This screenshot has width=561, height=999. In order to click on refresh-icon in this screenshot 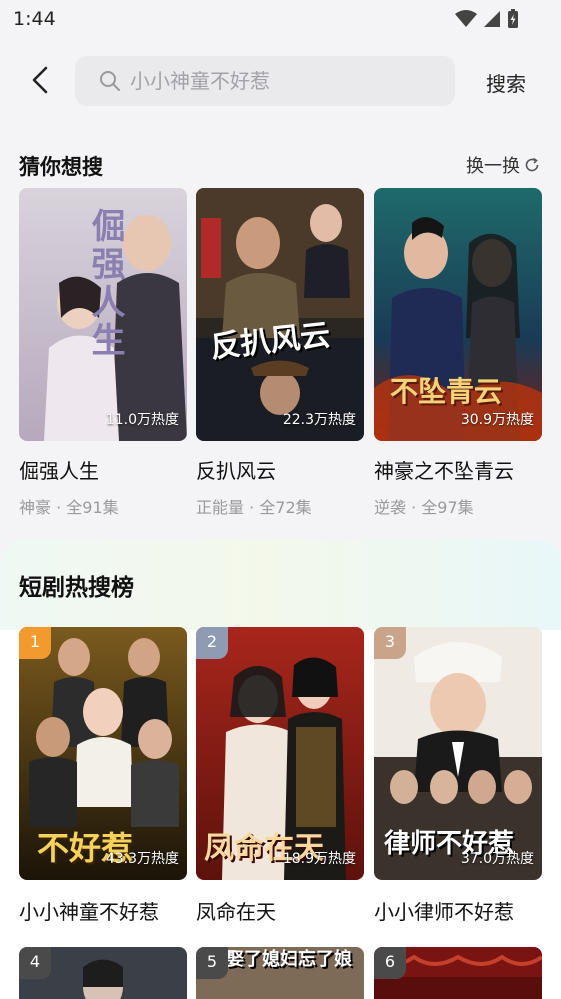, I will do `click(532, 164)`.